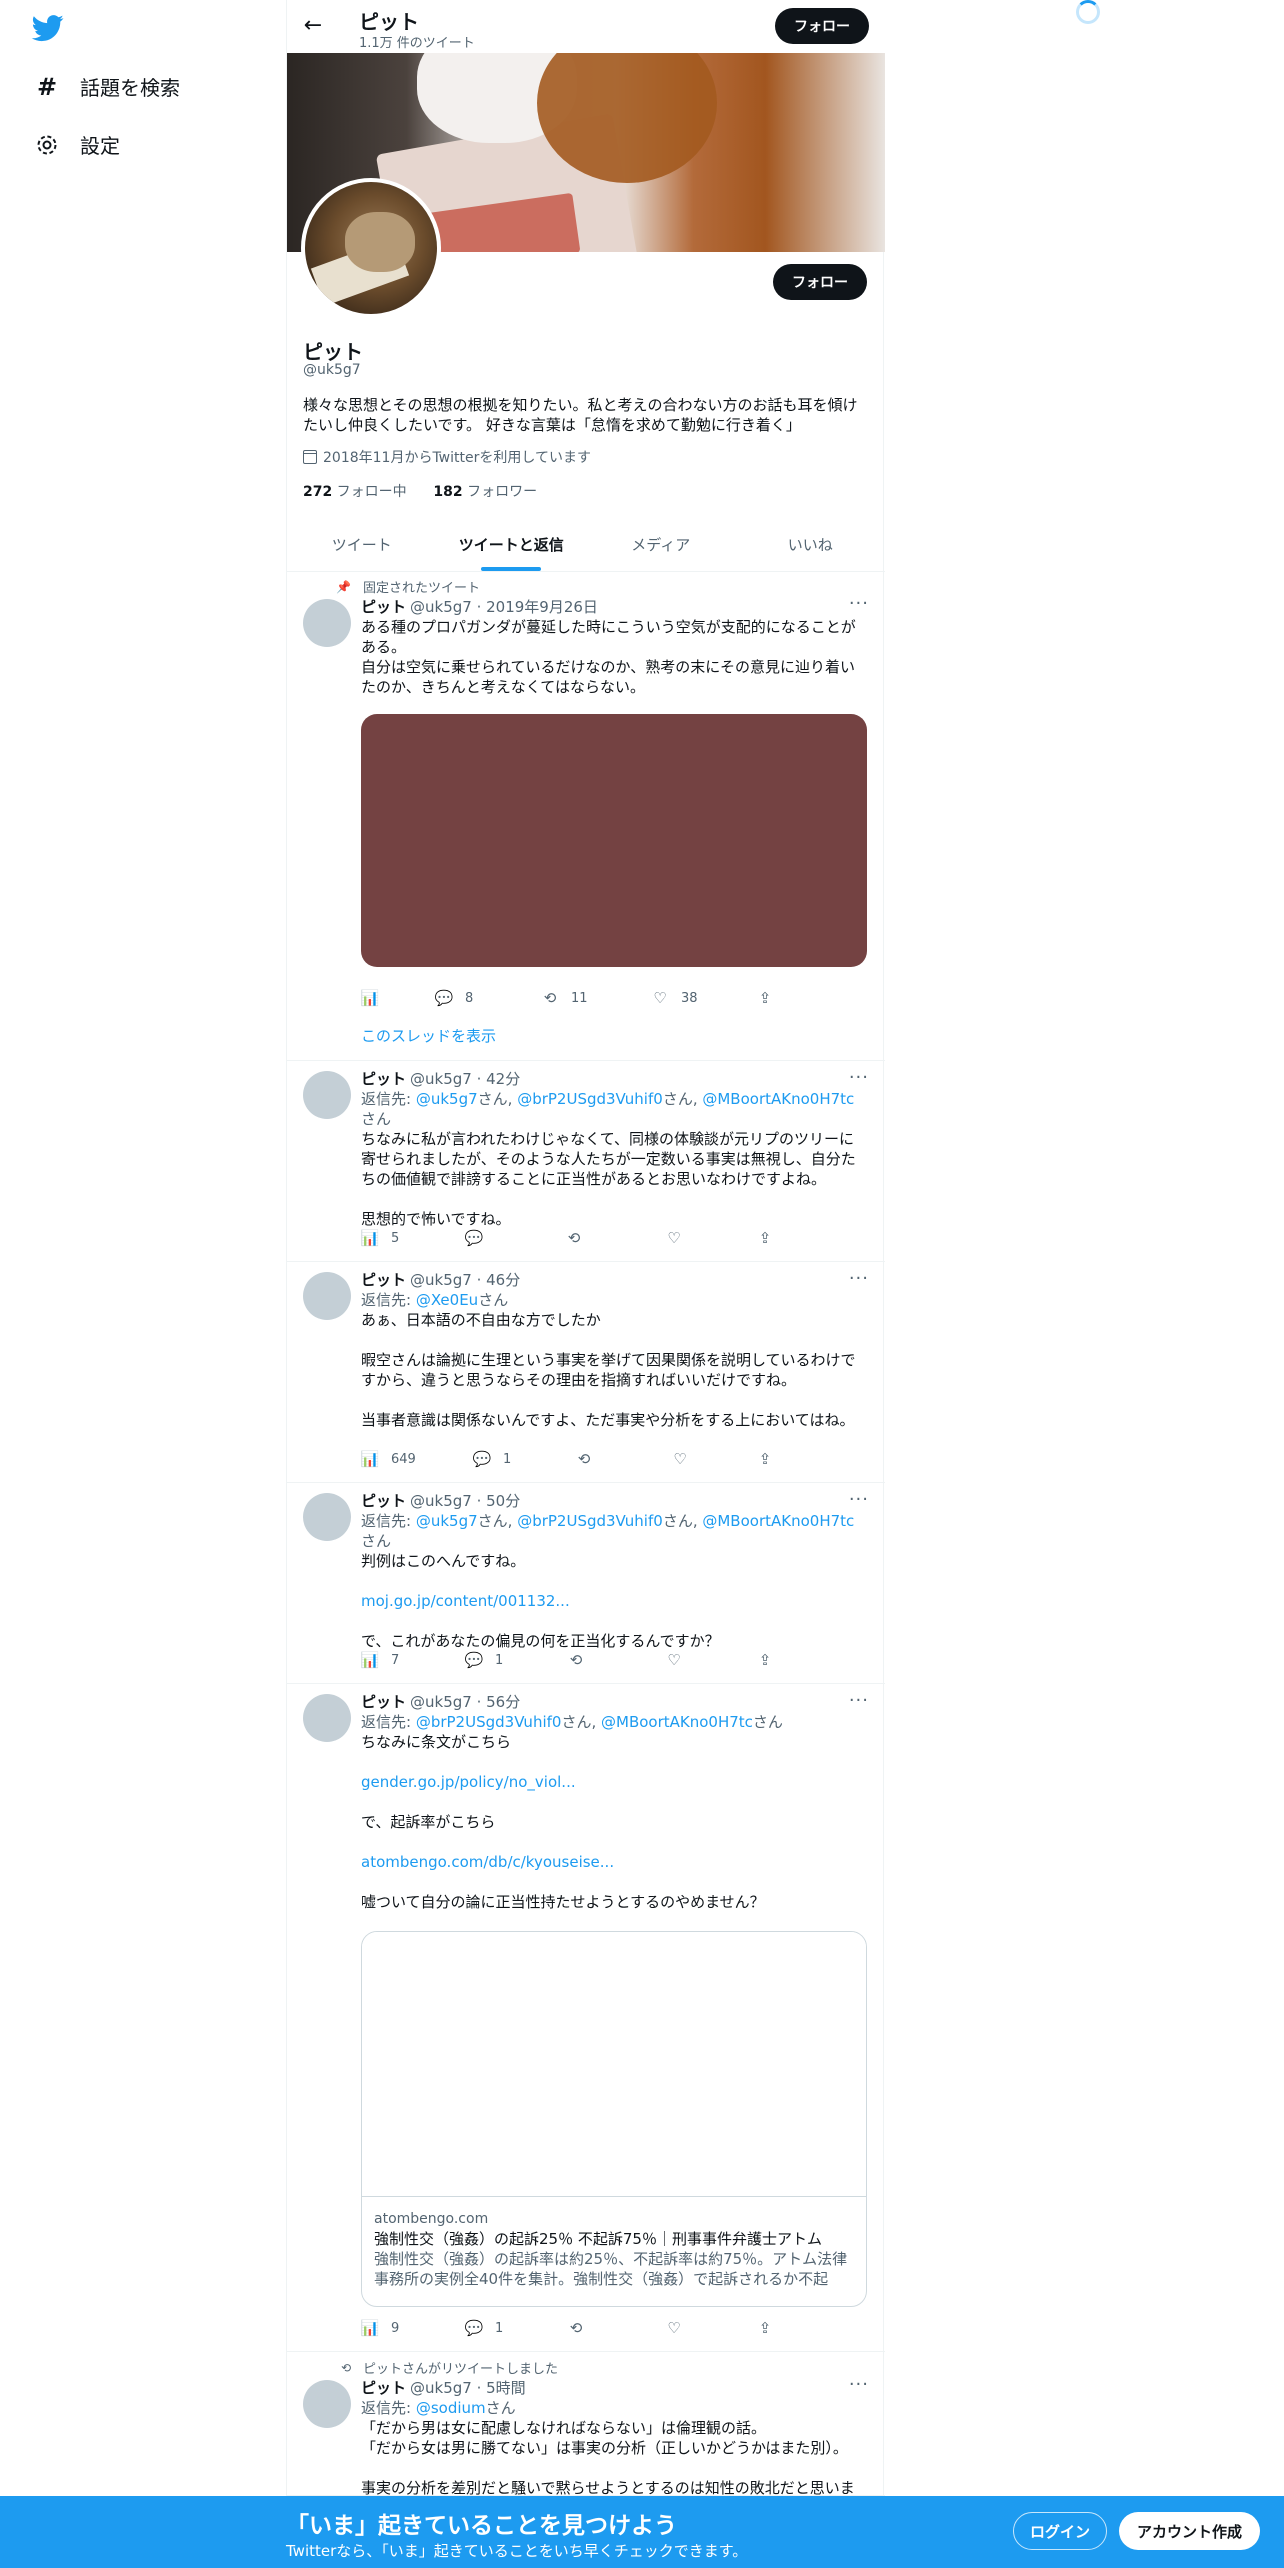  Describe the element at coordinates (420, 491) in the screenshot. I see `profile-stats: 272 フォロー中 182 フォロワー` at that location.